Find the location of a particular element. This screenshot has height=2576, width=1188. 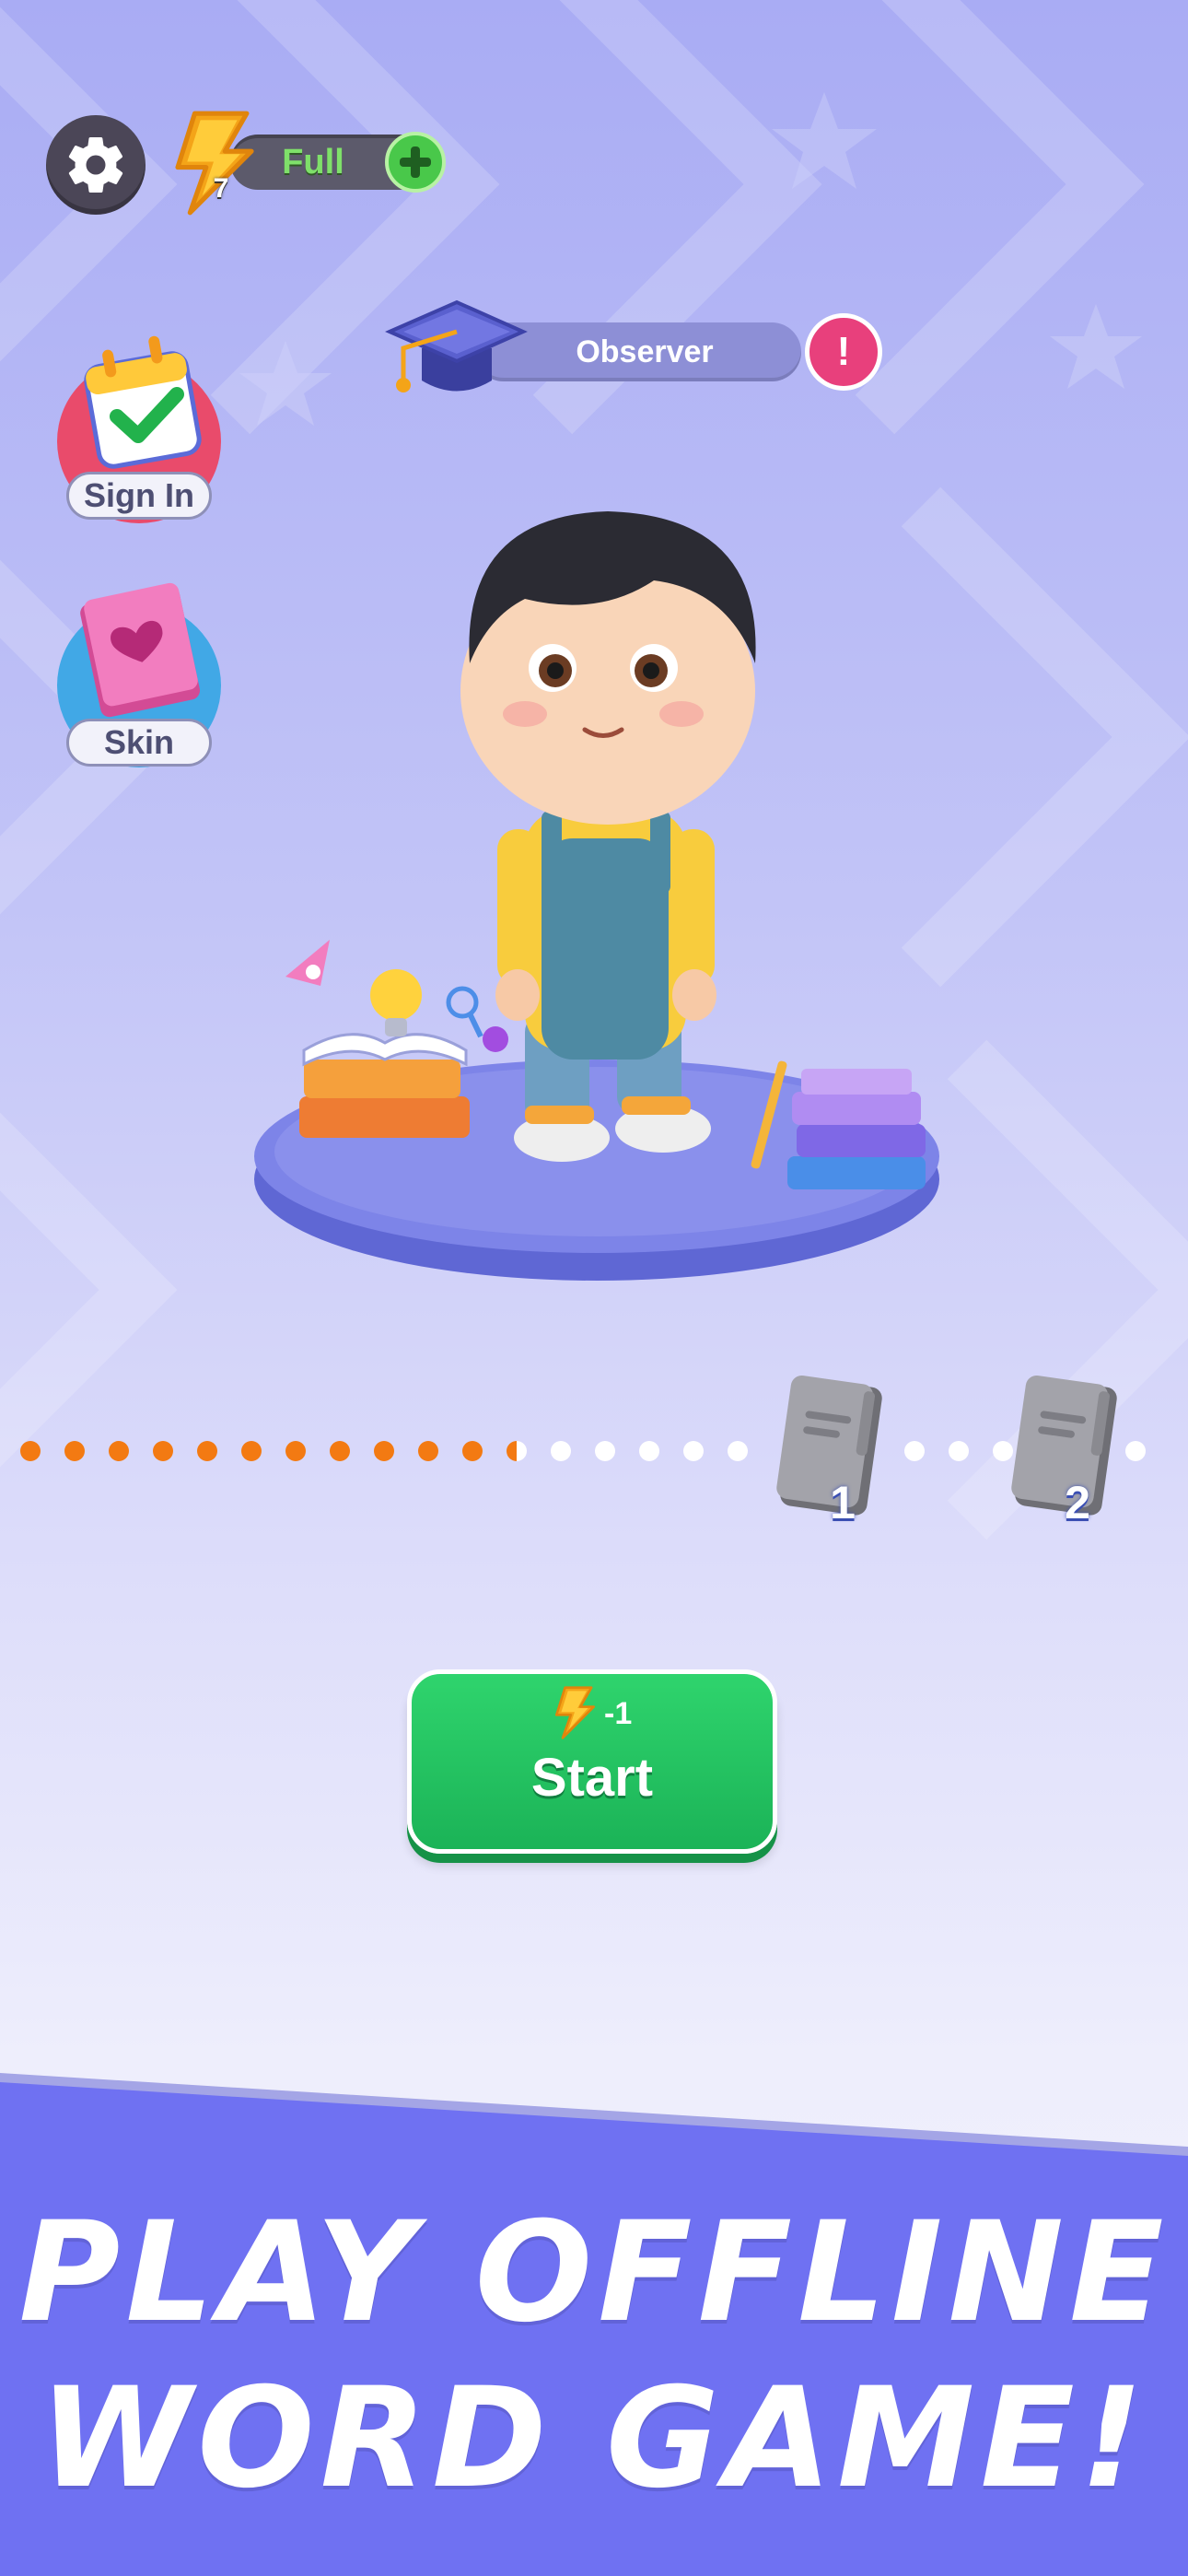

gear-icon is located at coordinates (95, 165).